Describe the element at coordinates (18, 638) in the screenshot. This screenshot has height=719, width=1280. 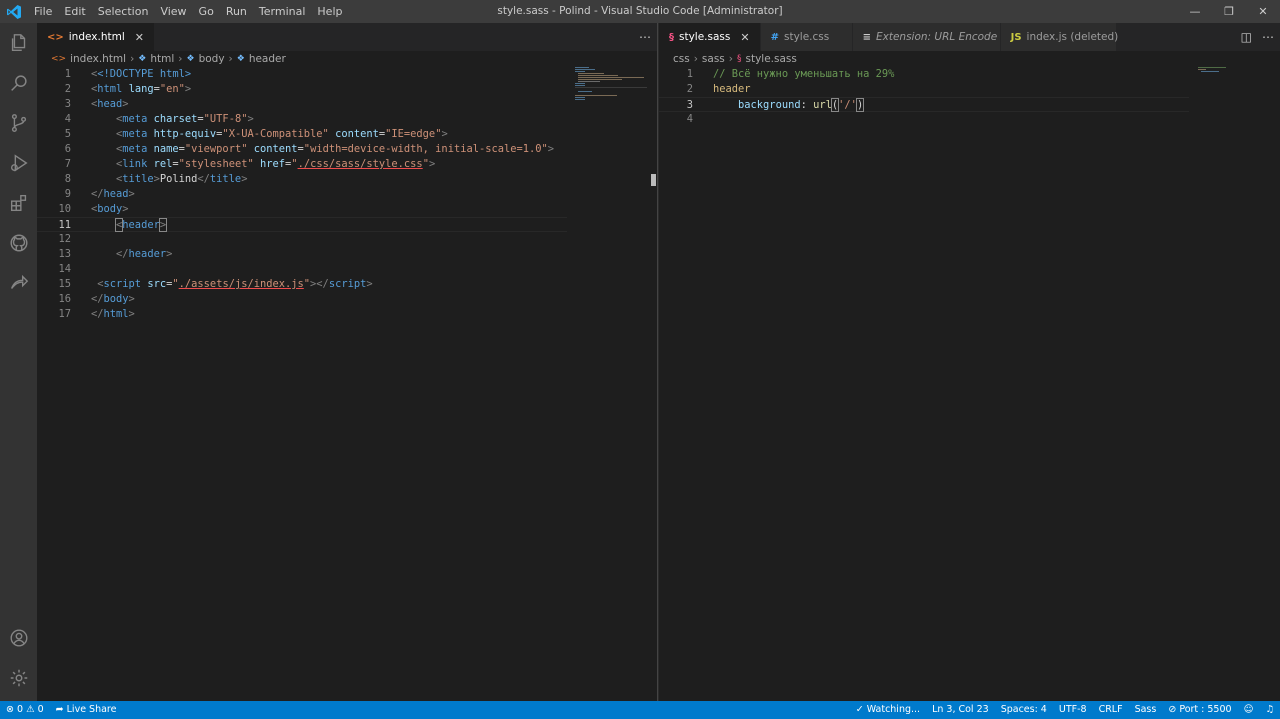
I see `account-icon` at that location.